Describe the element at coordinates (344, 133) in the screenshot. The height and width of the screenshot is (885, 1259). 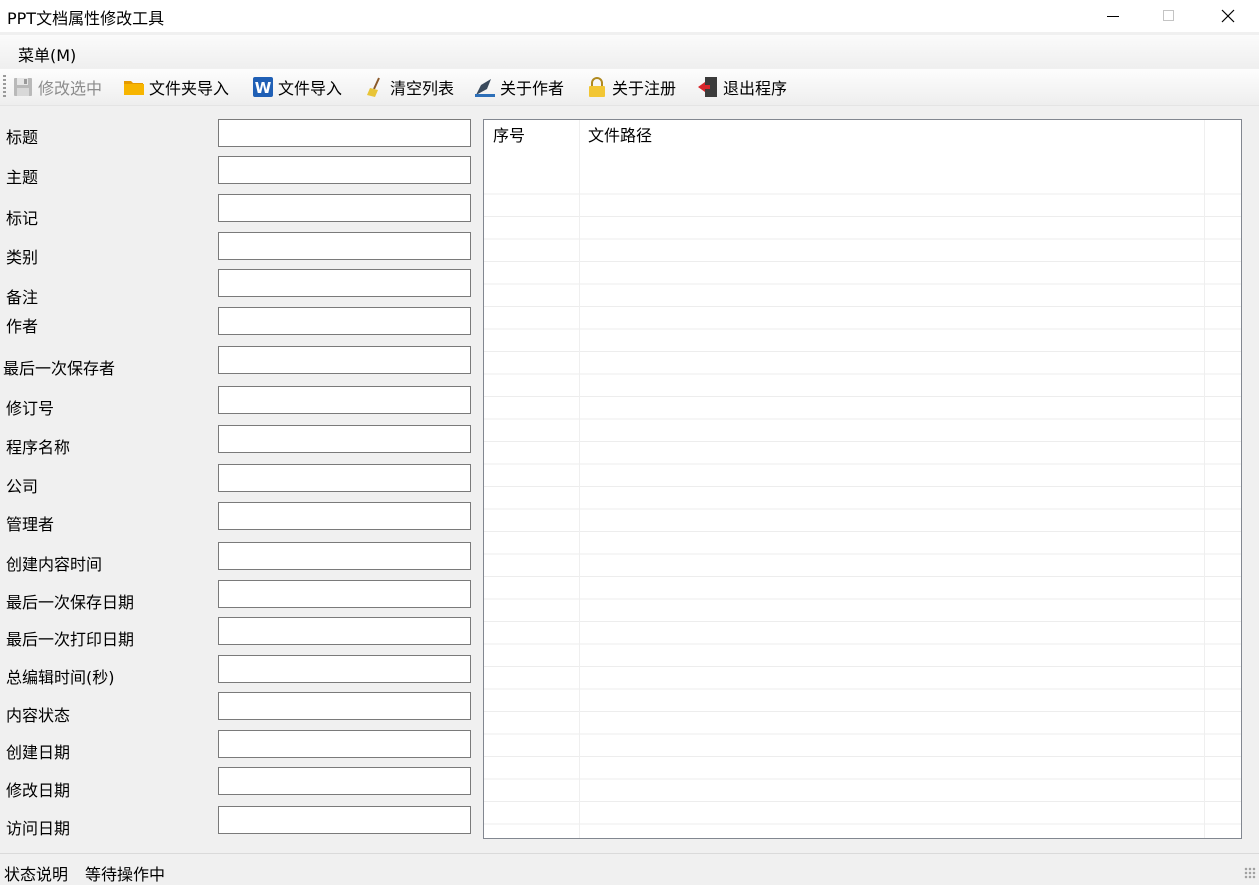
I see `title-input` at that location.